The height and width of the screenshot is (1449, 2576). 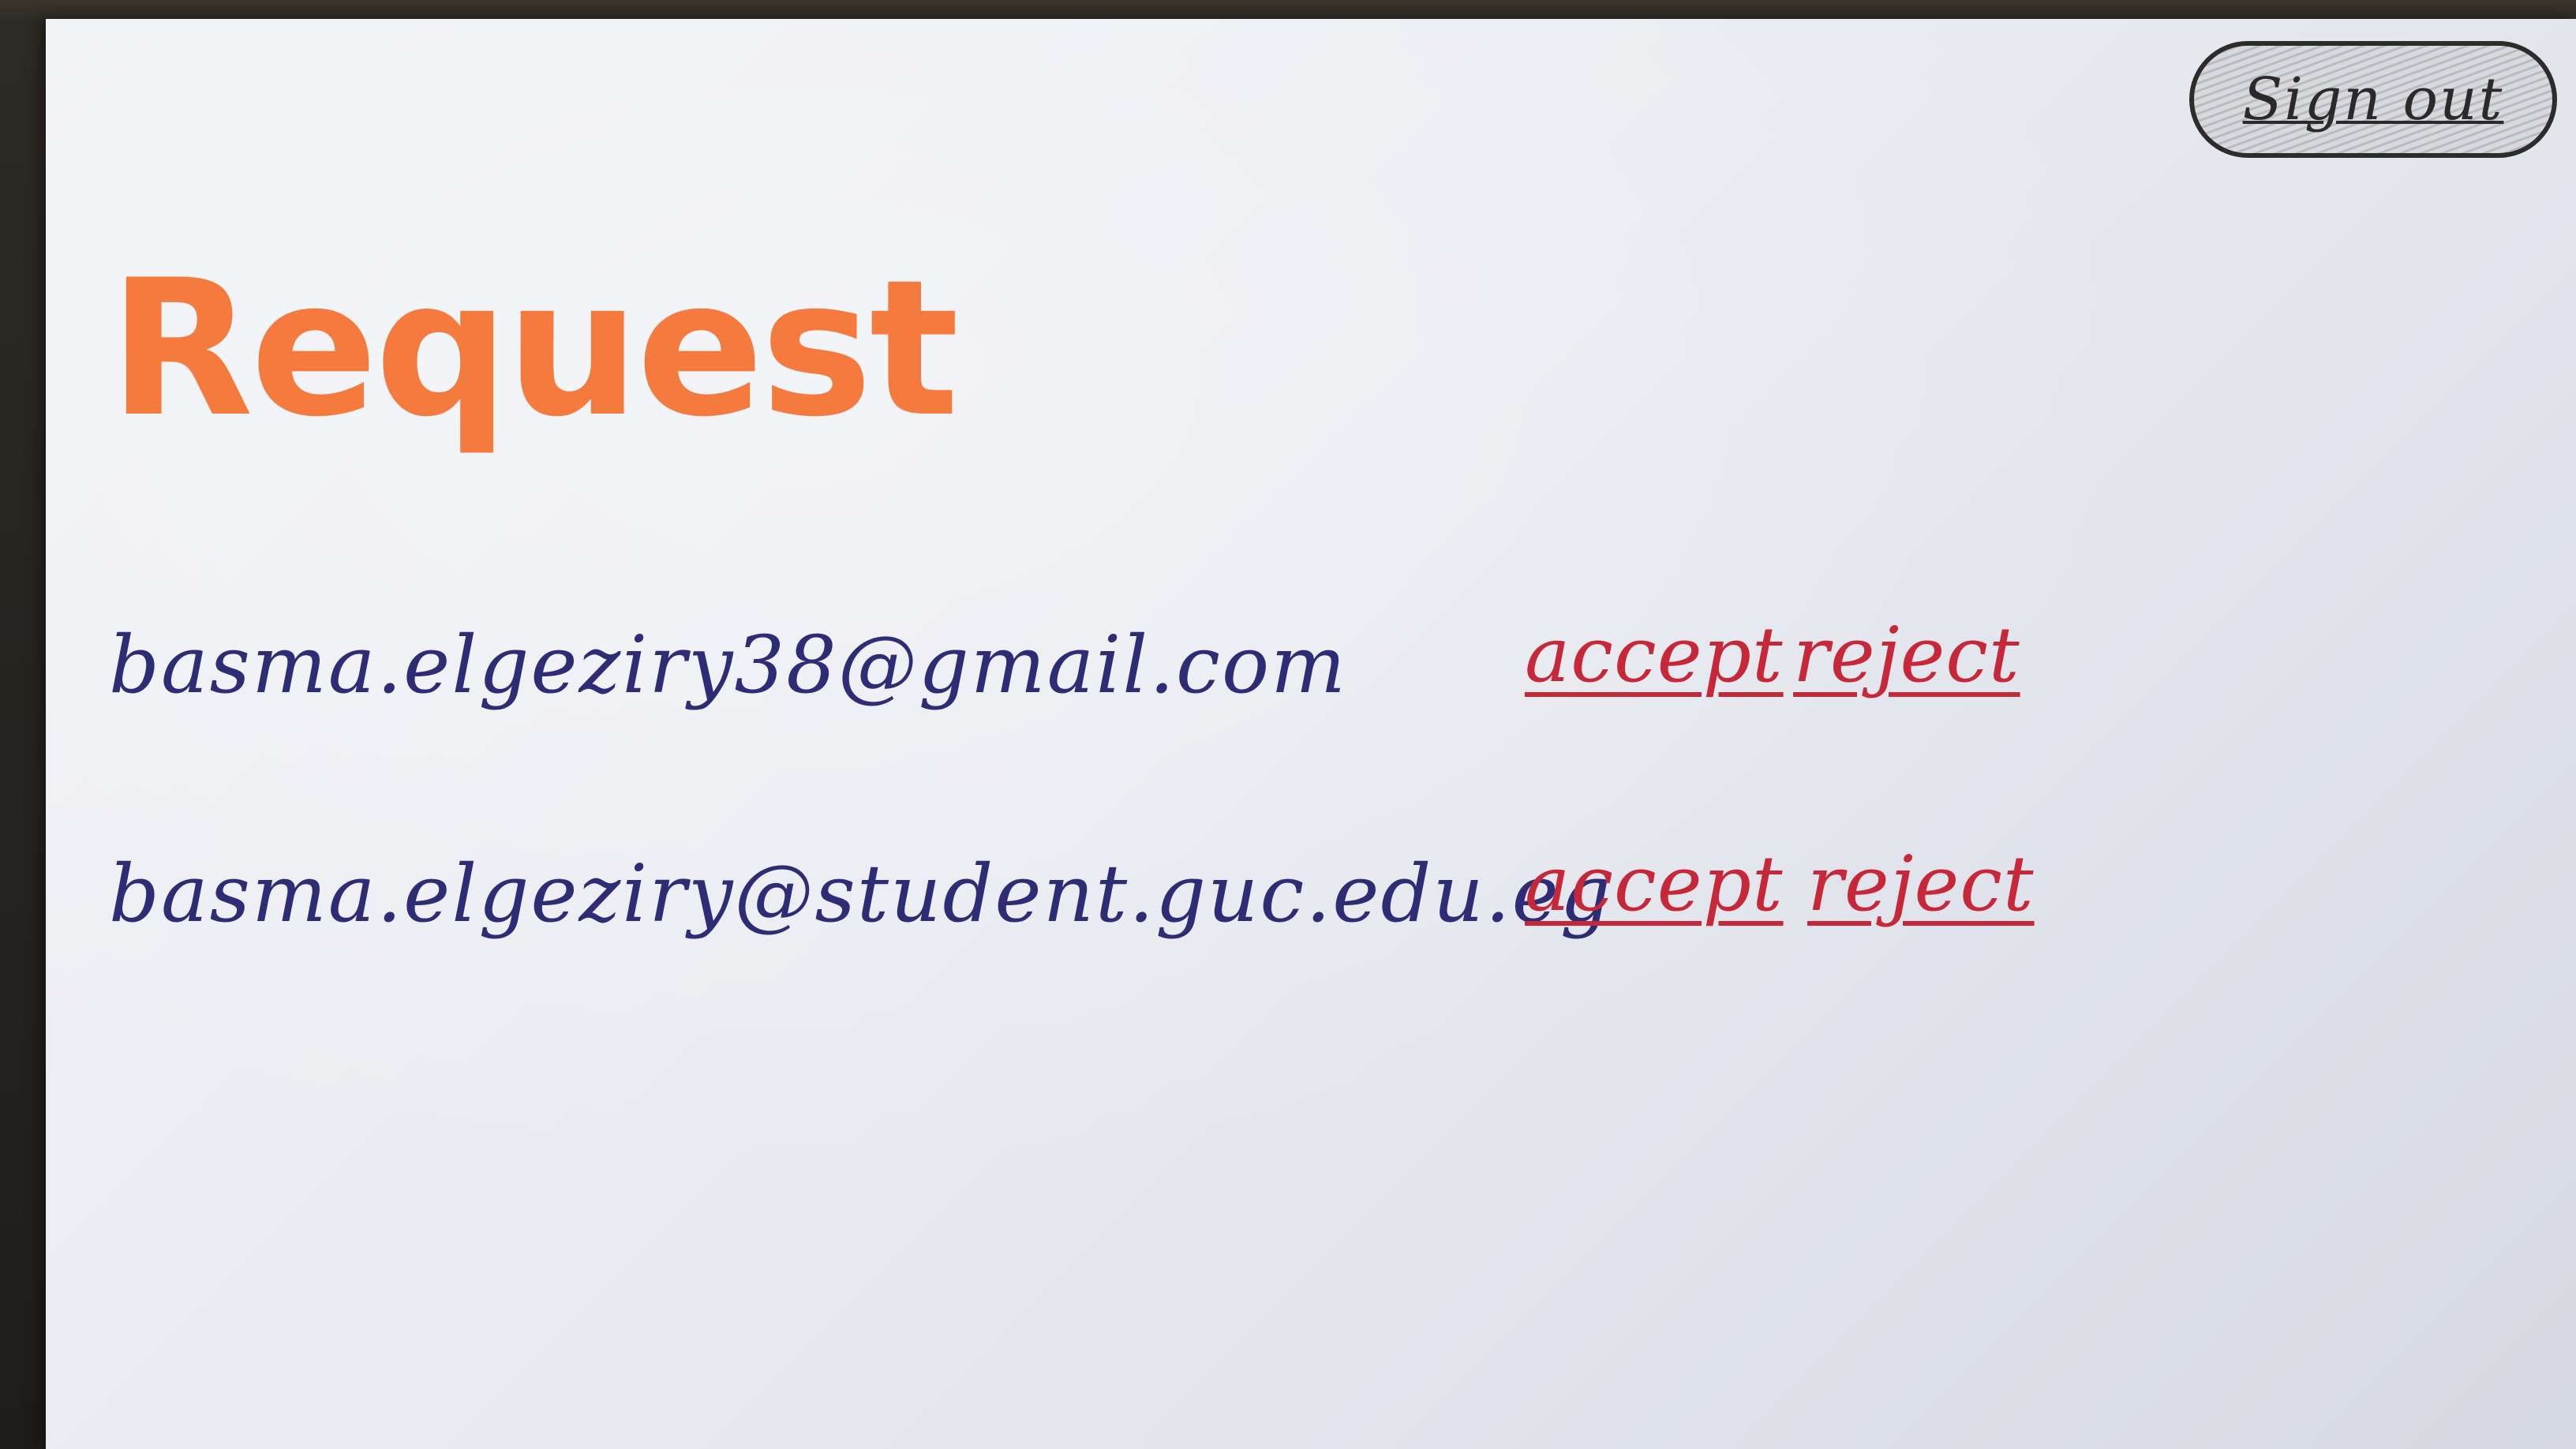 What do you see at coordinates (728, 665) in the screenshot?
I see `request-email: basma.elgeziry38@gmail.com` at bounding box center [728, 665].